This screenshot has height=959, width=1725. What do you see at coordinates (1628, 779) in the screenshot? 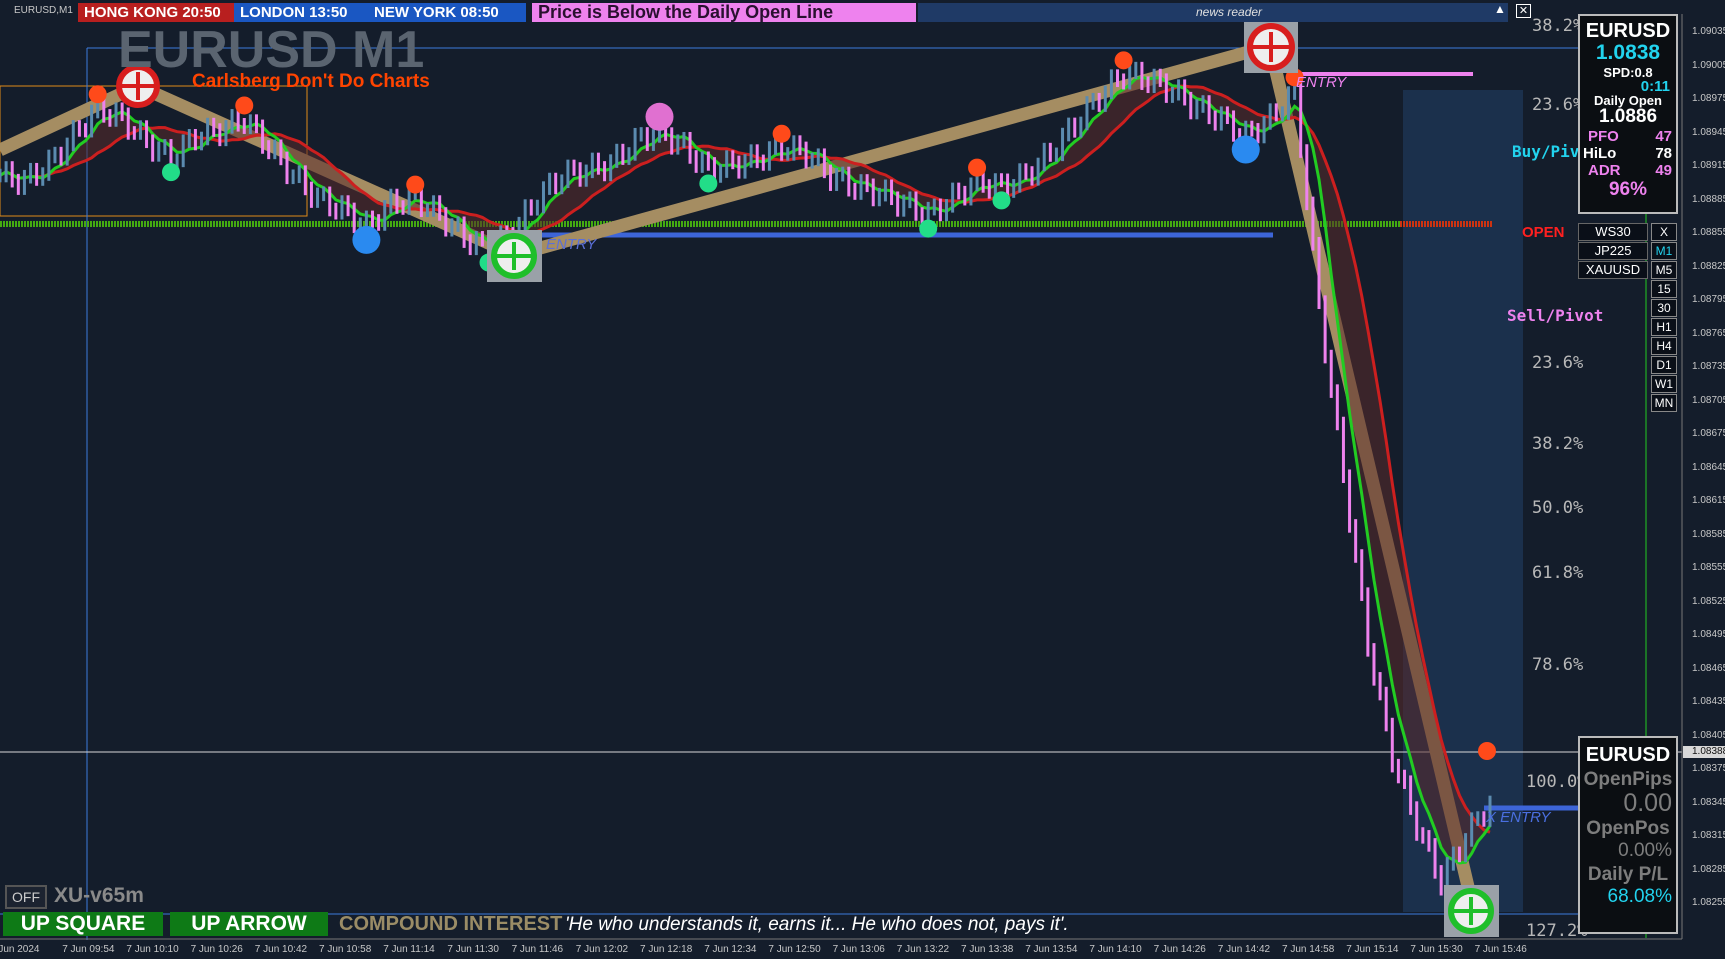
I see `open-pips-label: OpenPips` at bounding box center [1628, 779].